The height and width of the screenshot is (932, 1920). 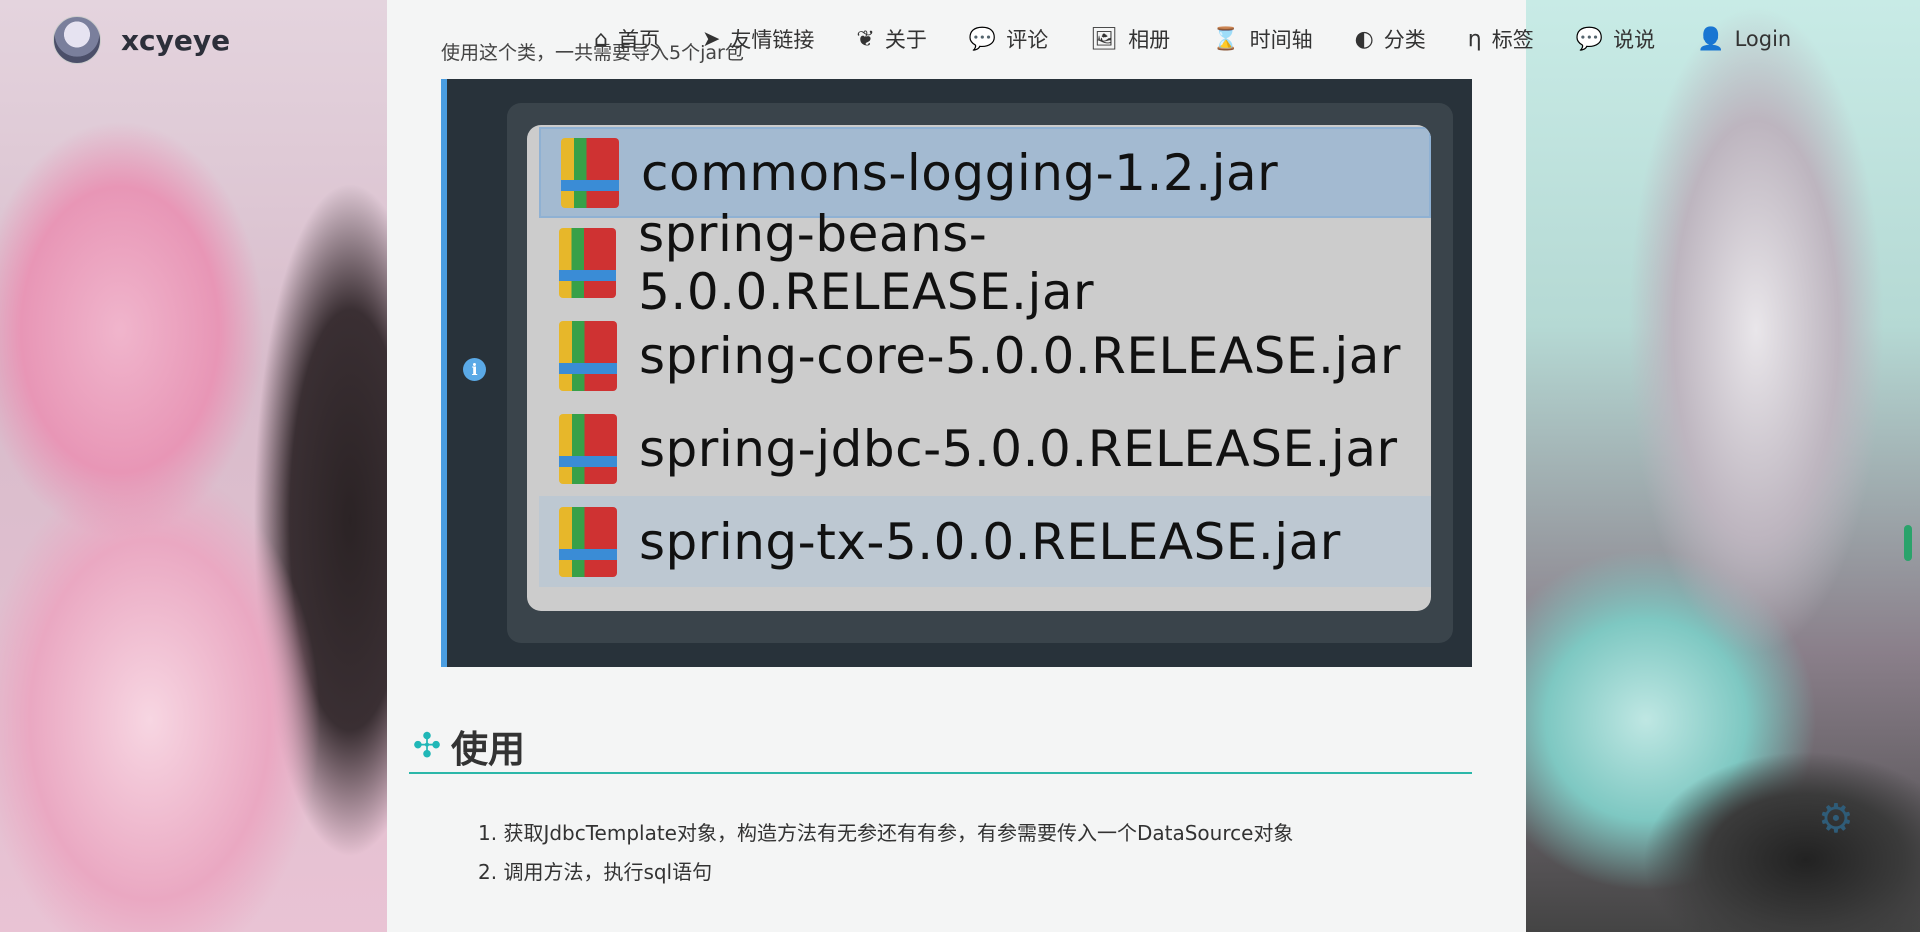 What do you see at coordinates (905, 40) in the screenshot?
I see `nav-label: 关于` at bounding box center [905, 40].